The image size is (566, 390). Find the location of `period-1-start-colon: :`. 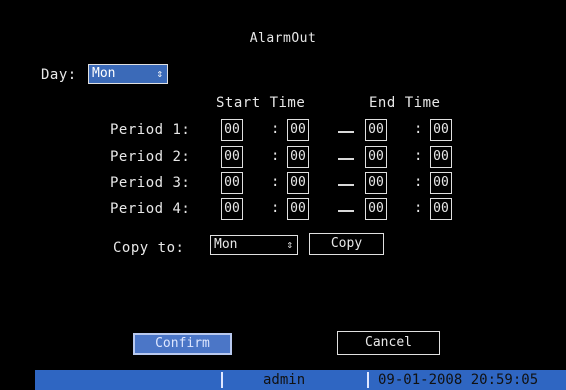

period-1-start-colon: : is located at coordinates (275, 129).